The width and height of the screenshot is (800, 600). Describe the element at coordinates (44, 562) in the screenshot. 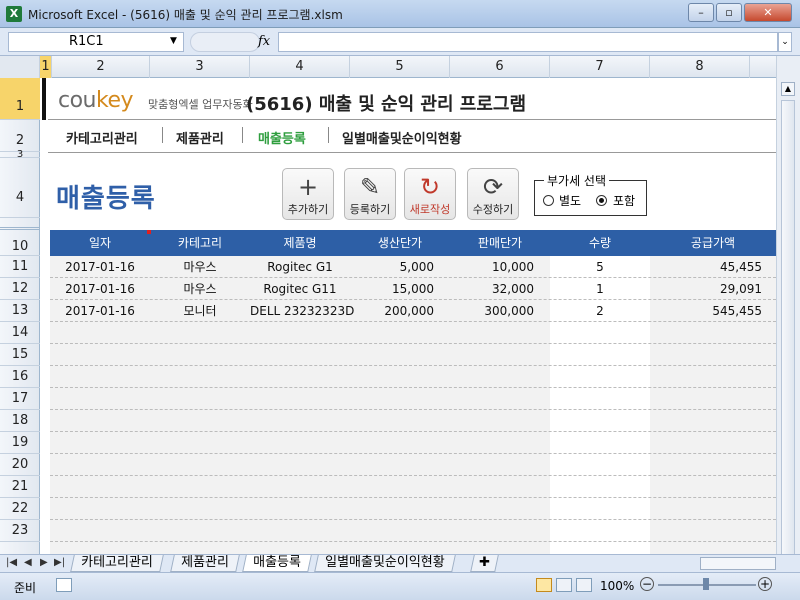

I see `next-sheet-icon: ▶` at that location.